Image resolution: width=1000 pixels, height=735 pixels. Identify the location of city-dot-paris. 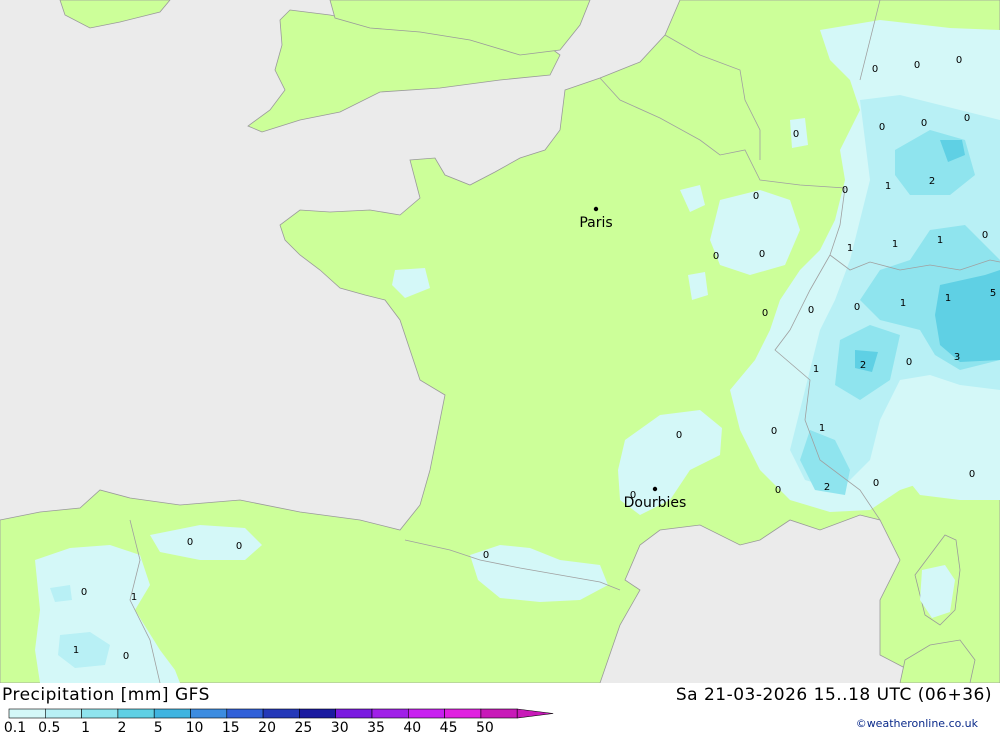
(596, 209).